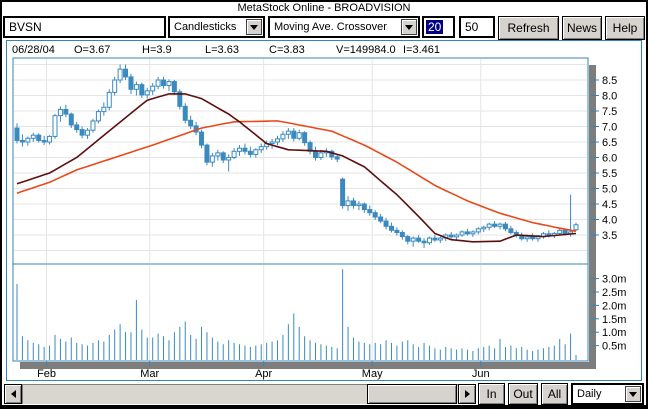 This screenshot has height=409, width=648. I want to click on panel-shadow-bottom, so click(304, 365).